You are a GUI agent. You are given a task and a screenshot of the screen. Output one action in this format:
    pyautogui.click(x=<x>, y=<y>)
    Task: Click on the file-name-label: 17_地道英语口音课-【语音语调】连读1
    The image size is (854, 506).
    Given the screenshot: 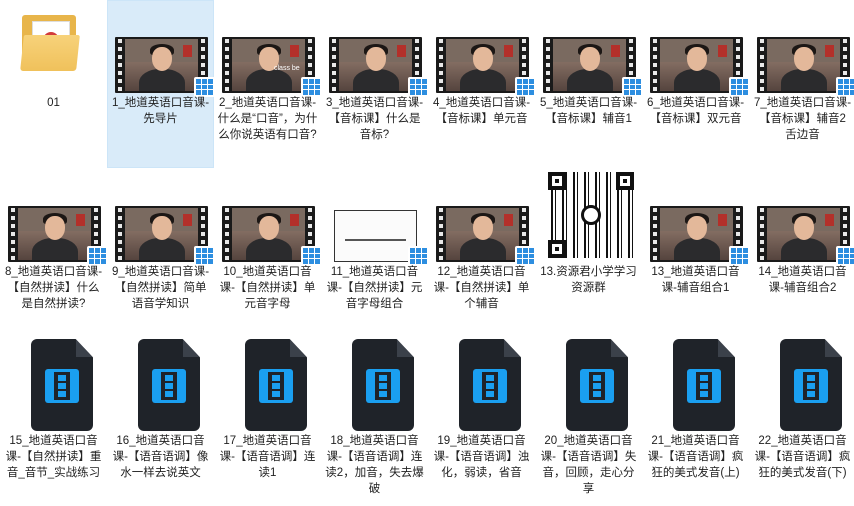 What is the action you would take?
    pyautogui.click(x=267, y=457)
    